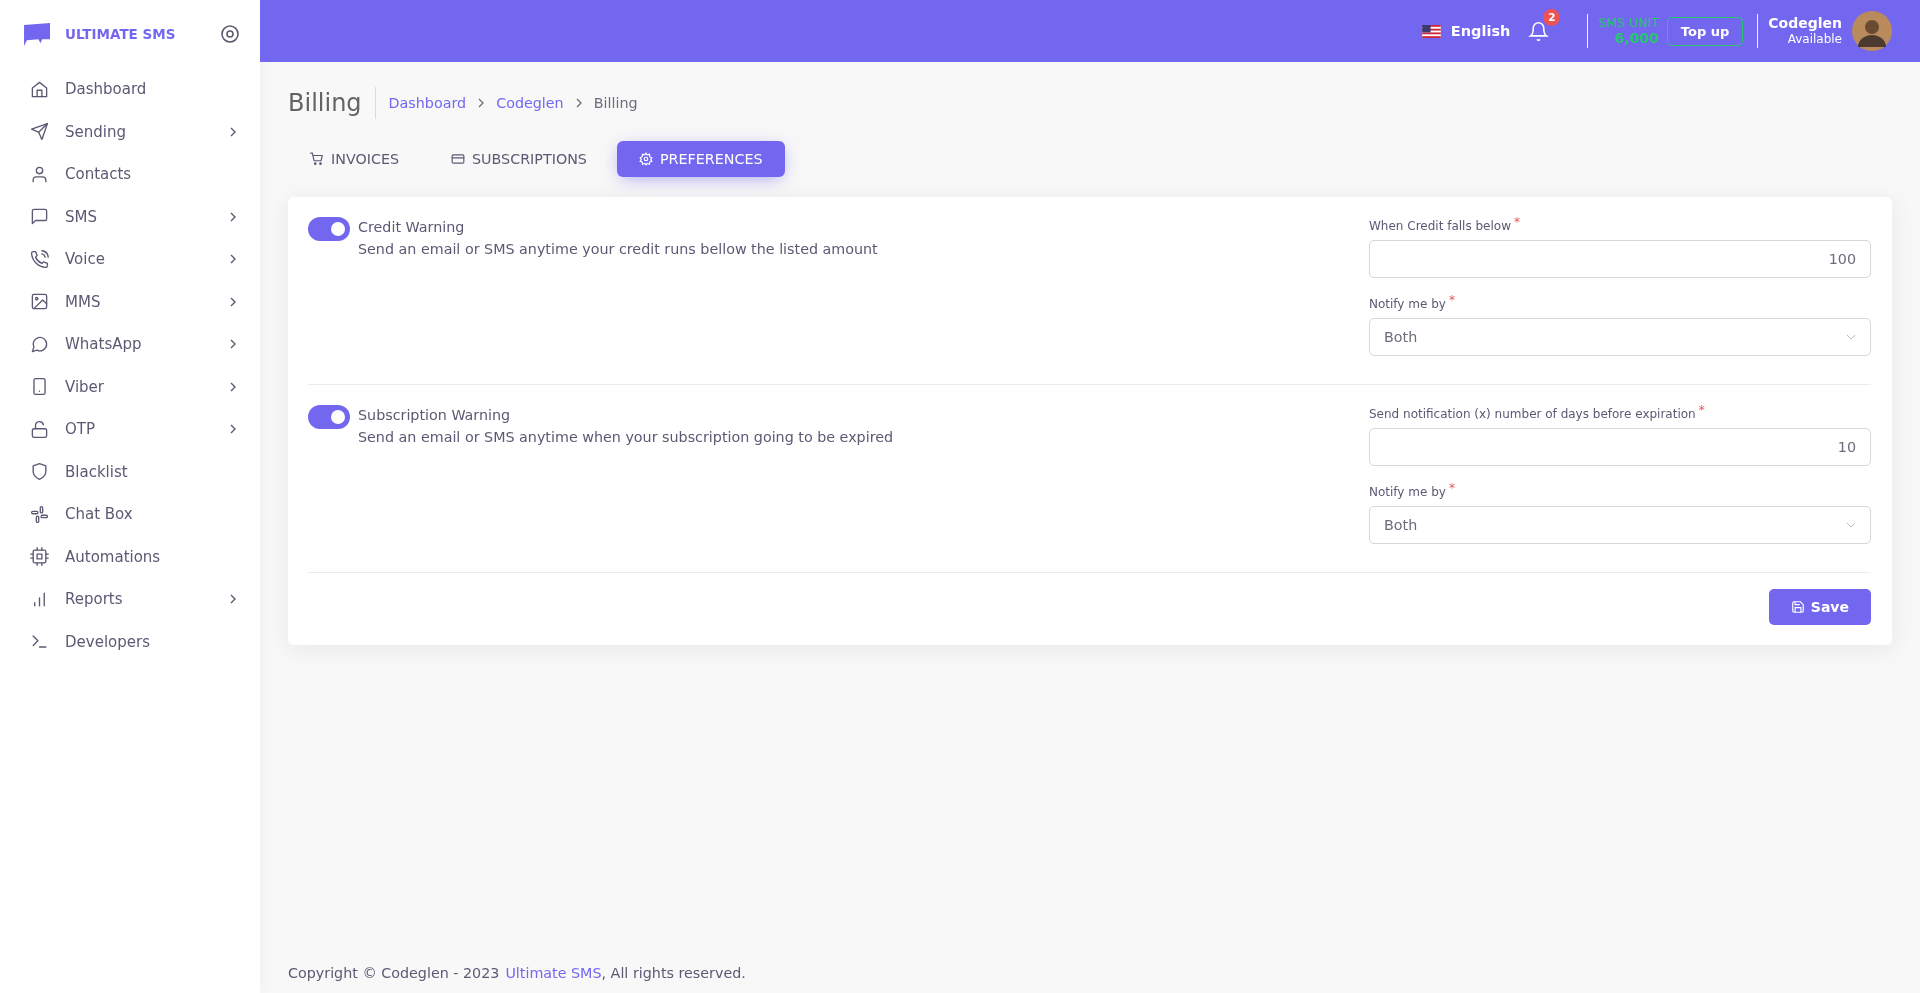  I want to click on section-title: Subscription Warning, so click(435, 415).